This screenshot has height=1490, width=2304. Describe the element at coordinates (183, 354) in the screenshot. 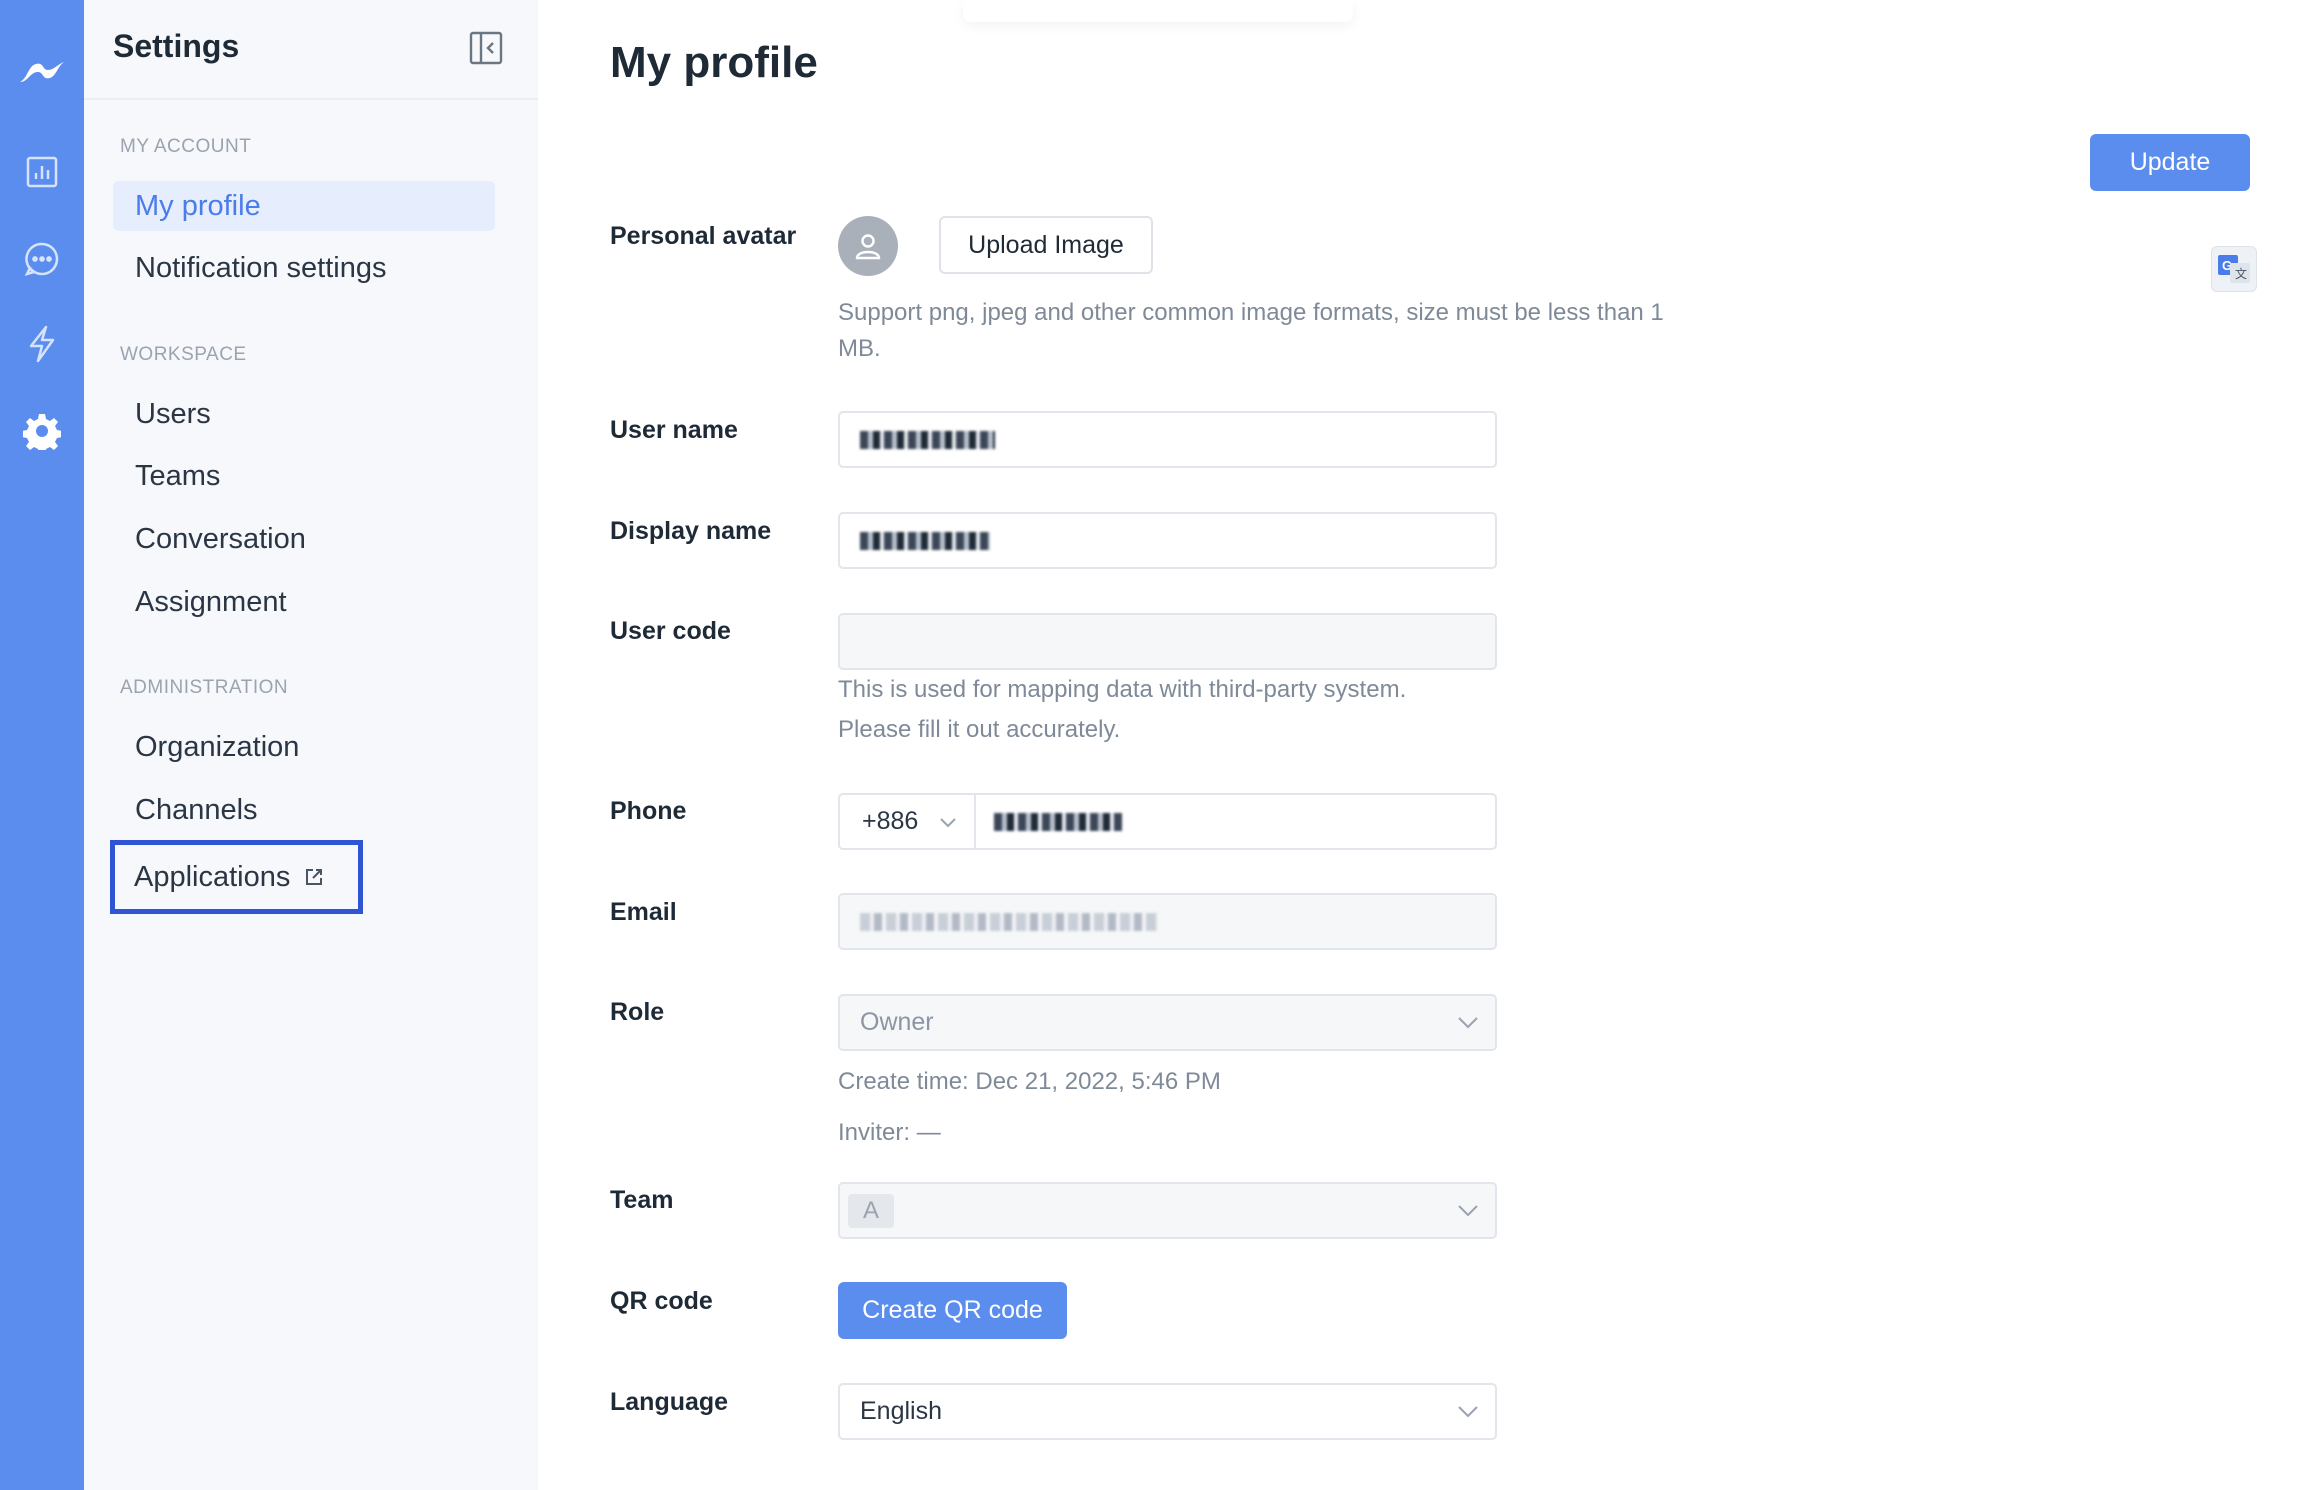

I see `section-label-workspace: WORKSPACE` at that location.